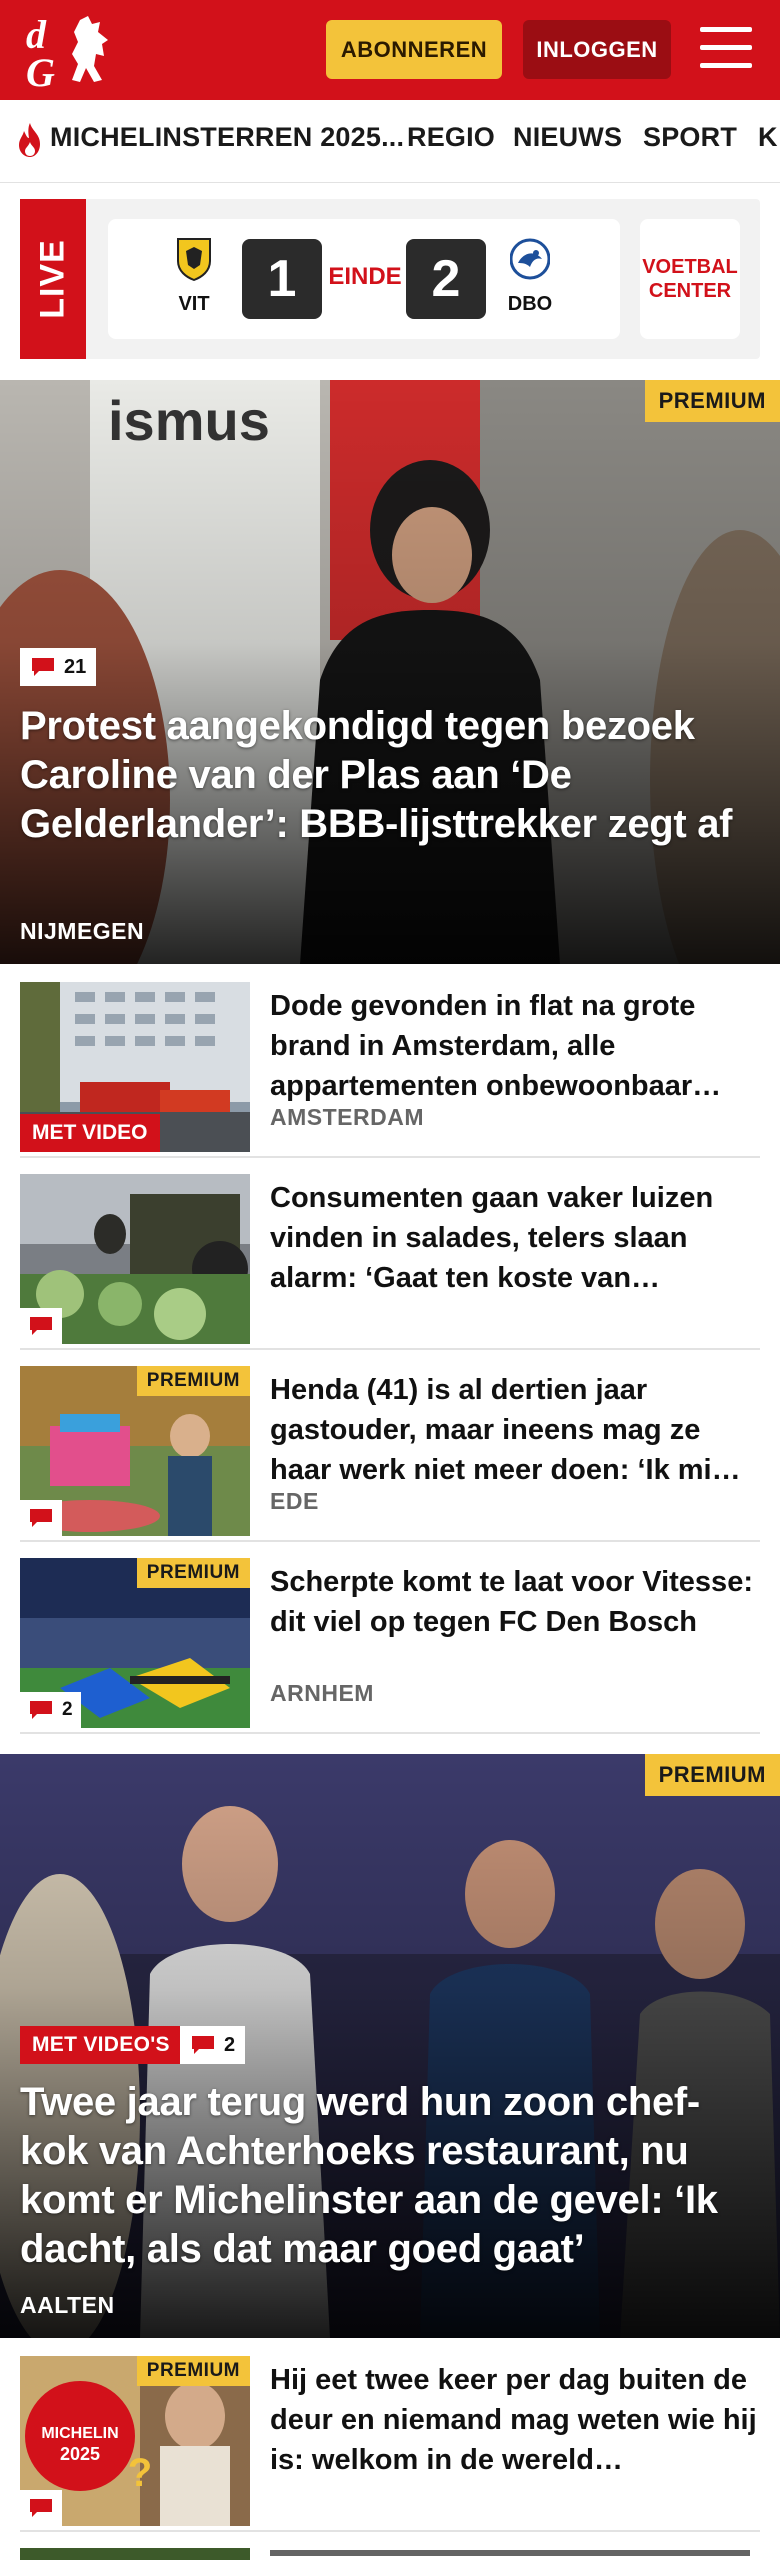 The width and height of the screenshot is (780, 2560). Describe the element at coordinates (294, 1501) in the screenshot. I see `article-location: EDE` at that location.